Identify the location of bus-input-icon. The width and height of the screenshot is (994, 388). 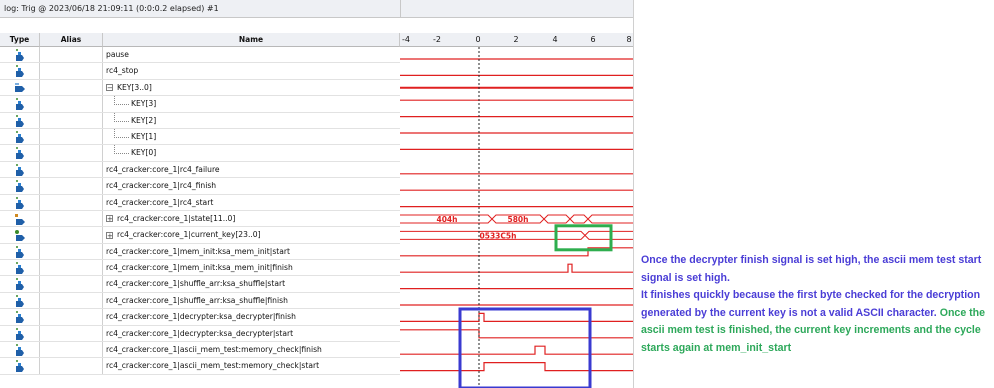
(20, 87).